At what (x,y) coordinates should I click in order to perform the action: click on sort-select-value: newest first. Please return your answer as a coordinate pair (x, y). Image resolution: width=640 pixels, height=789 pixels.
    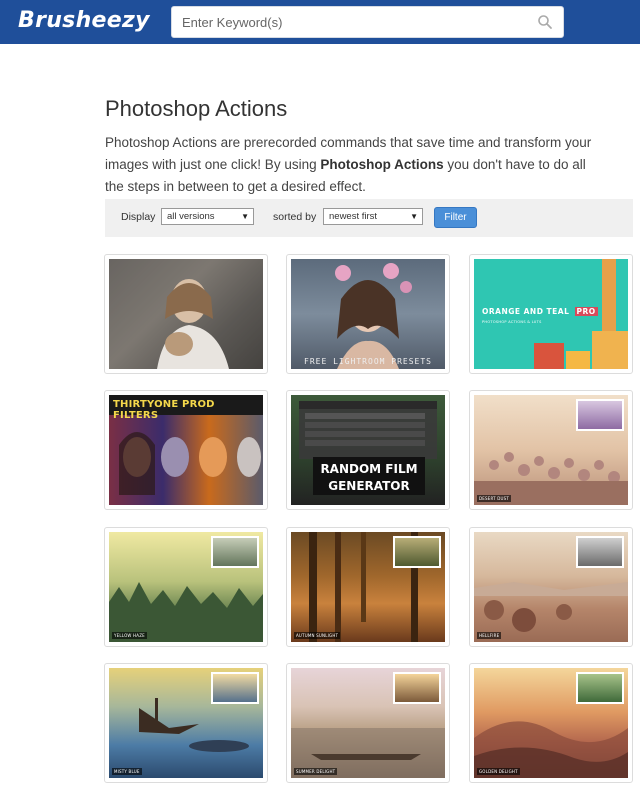
    Looking at the image, I should click on (353, 216).